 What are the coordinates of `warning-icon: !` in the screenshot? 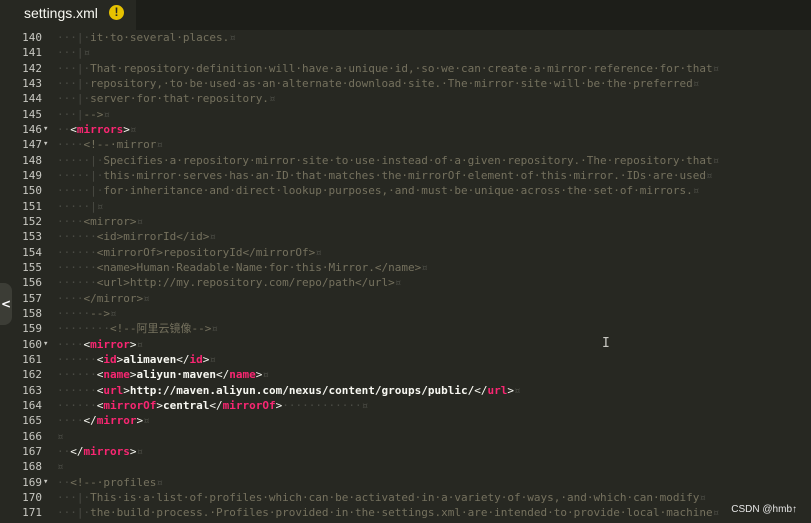 It's located at (116, 12).